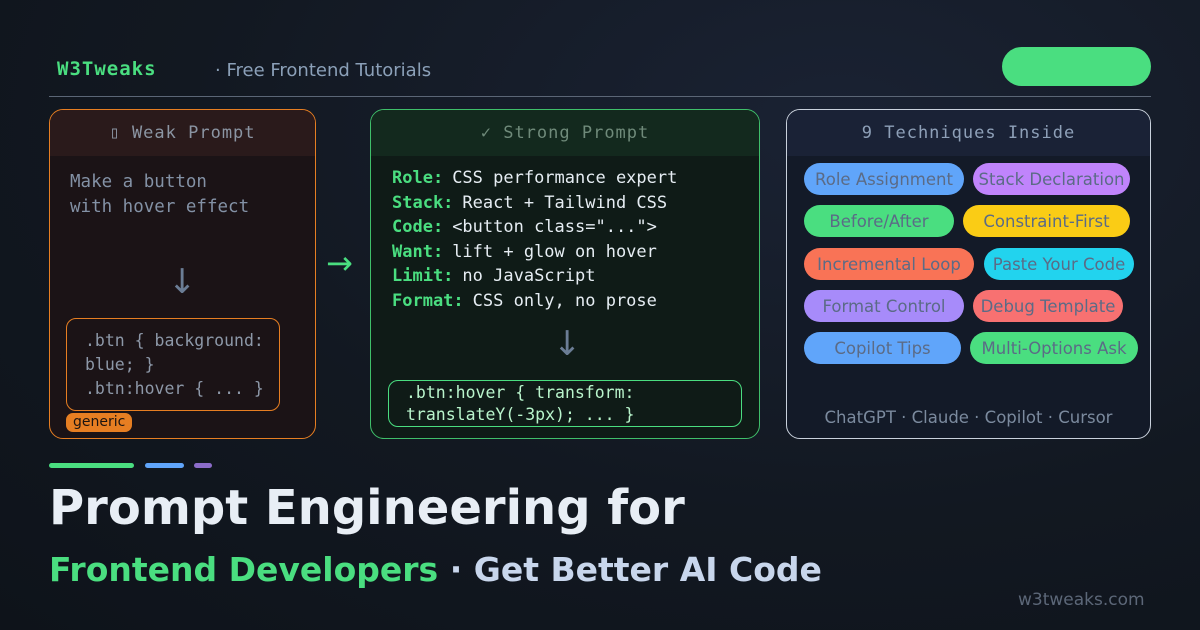  I want to click on generic-badge: generic, so click(99, 422).